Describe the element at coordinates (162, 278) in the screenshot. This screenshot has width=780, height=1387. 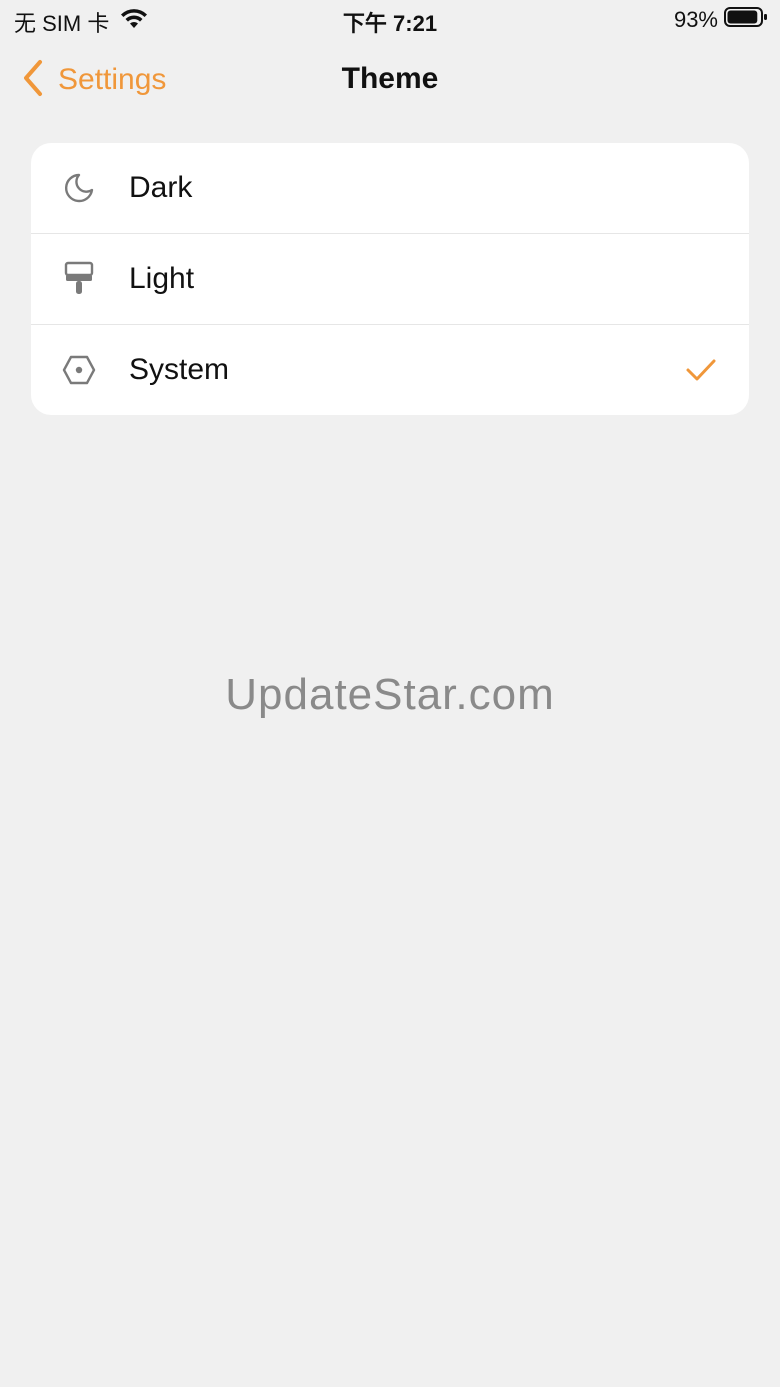
I see `theme-option-label: Light` at that location.